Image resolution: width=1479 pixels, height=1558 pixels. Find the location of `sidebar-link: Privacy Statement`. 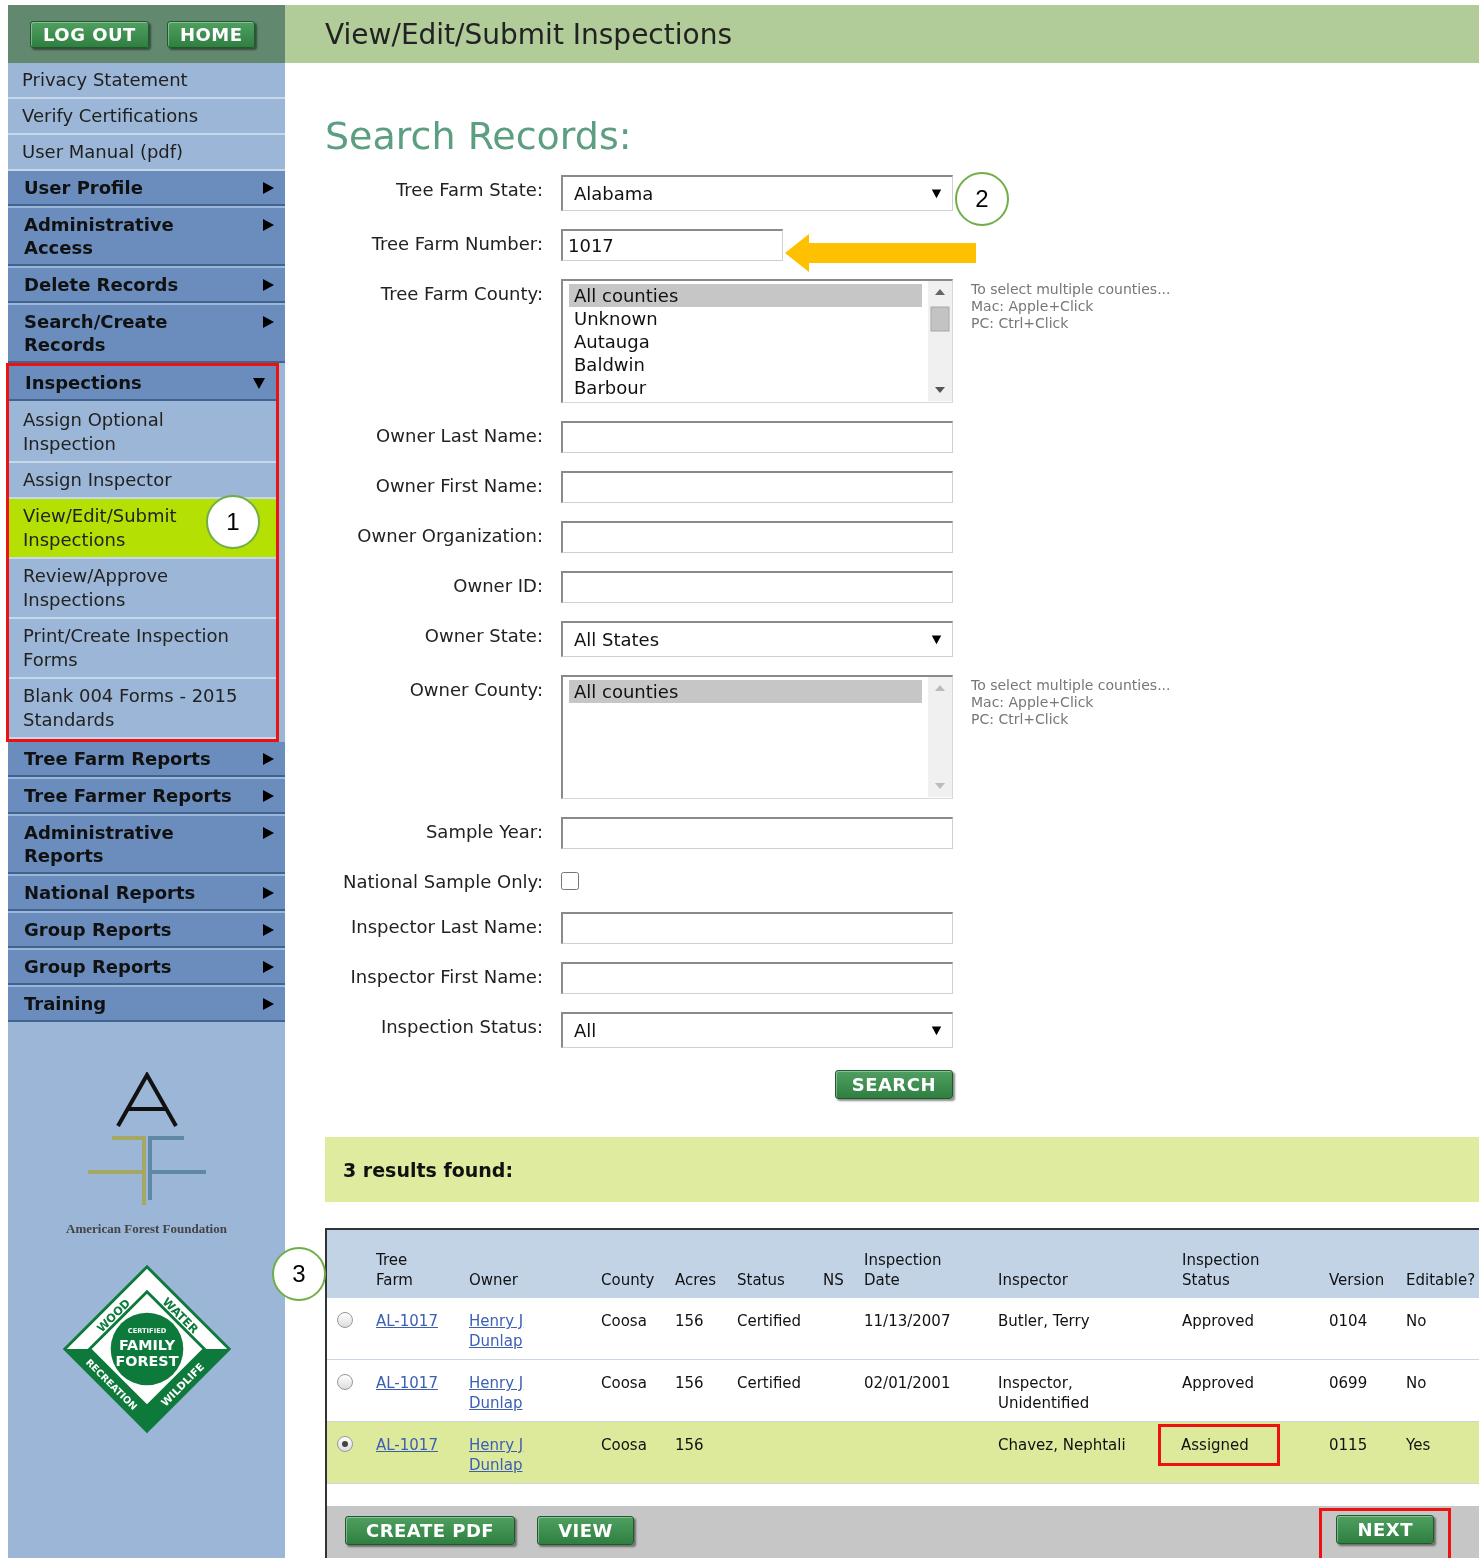

sidebar-link: Privacy Statement is located at coordinates (146, 81).